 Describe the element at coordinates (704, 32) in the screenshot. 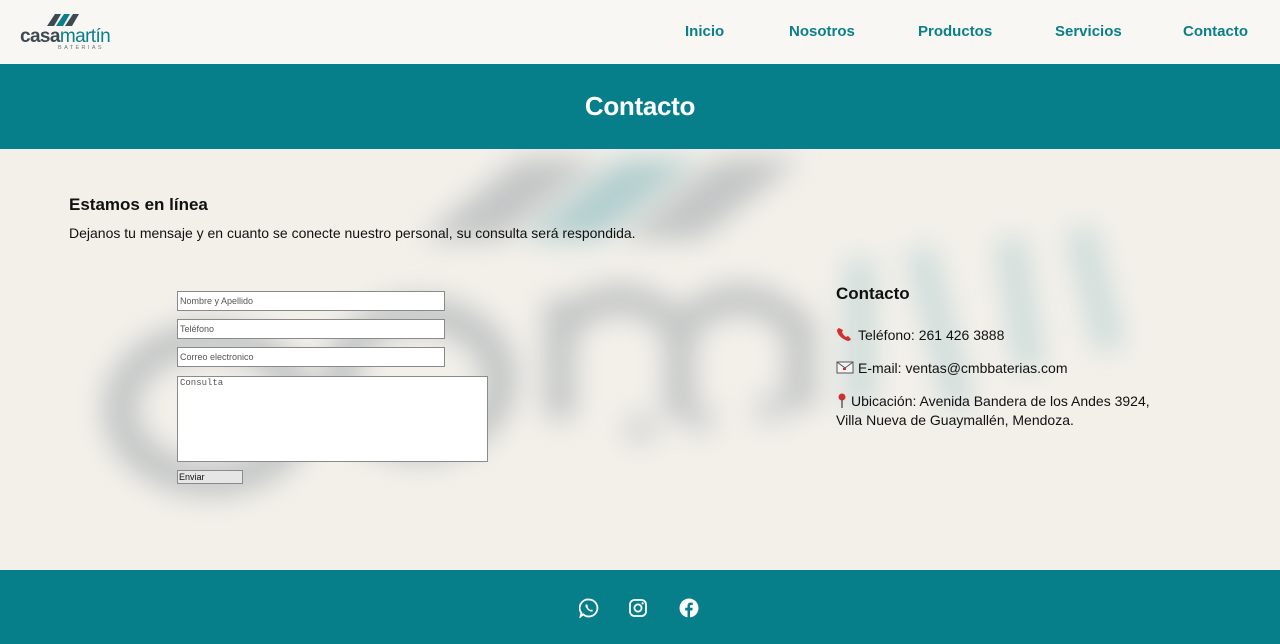

I see `nav-link-inicio: Inicio` at that location.